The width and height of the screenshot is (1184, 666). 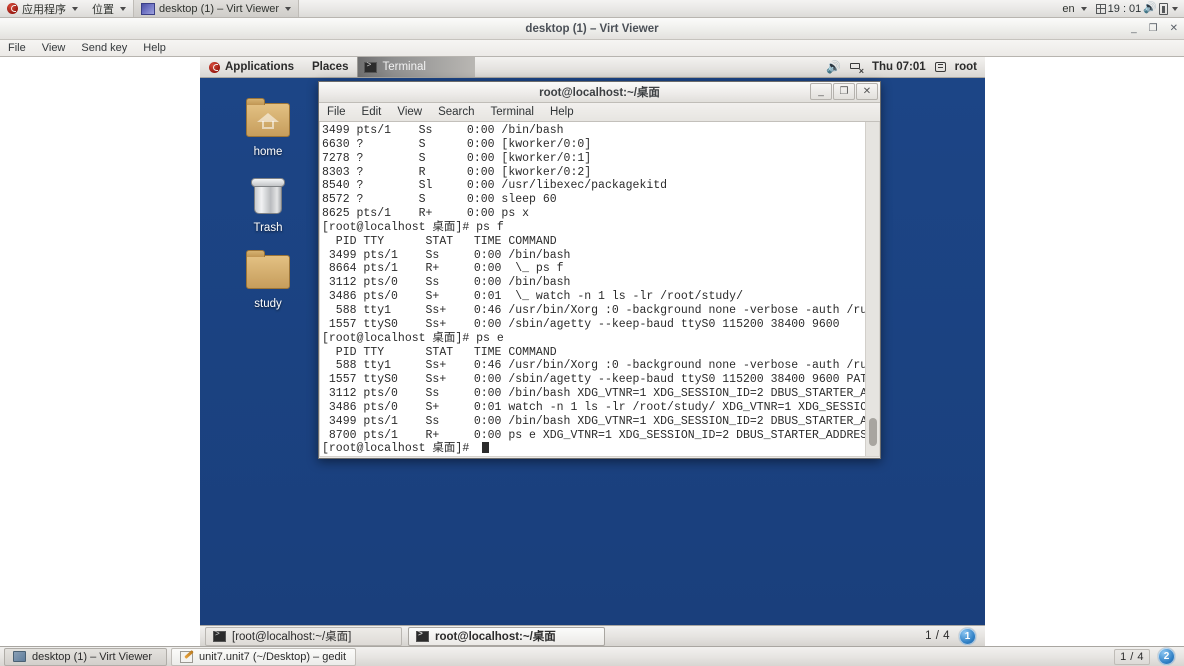 What do you see at coordinates (273, 656) in the screenshot?
I see `host-taskbar-item-1-label: unit7.unit7 (~/Desktop) – gedit` at bounding box center [273, 656].